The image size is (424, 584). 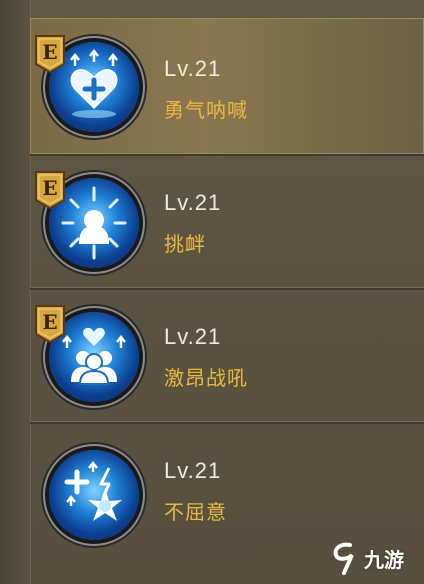 I want to click on nine-game-logo-icon, so click(x=343, y=558).